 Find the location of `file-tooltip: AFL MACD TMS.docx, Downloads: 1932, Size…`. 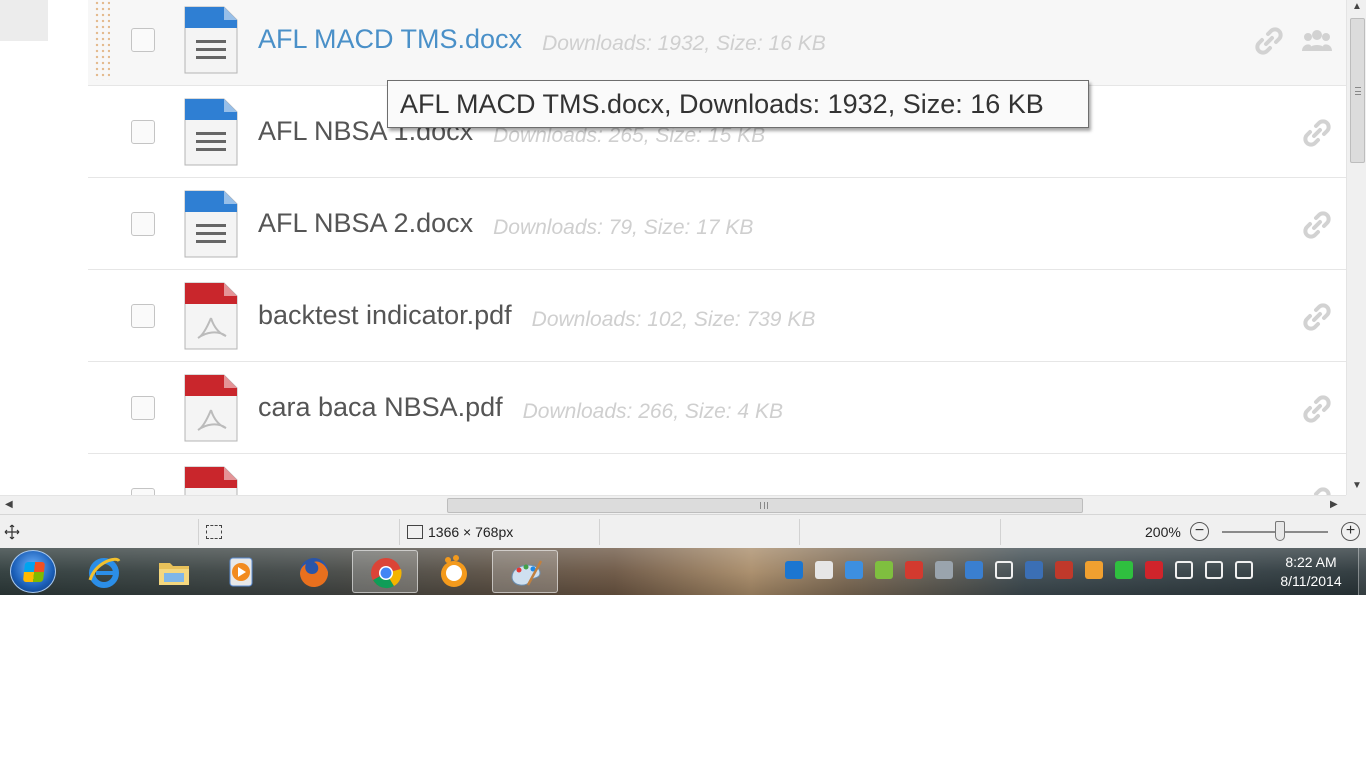

file-tooltip: AFL MACD TMS.docx, Downloads: 1932, Size… is located at coordinates (738, 104).